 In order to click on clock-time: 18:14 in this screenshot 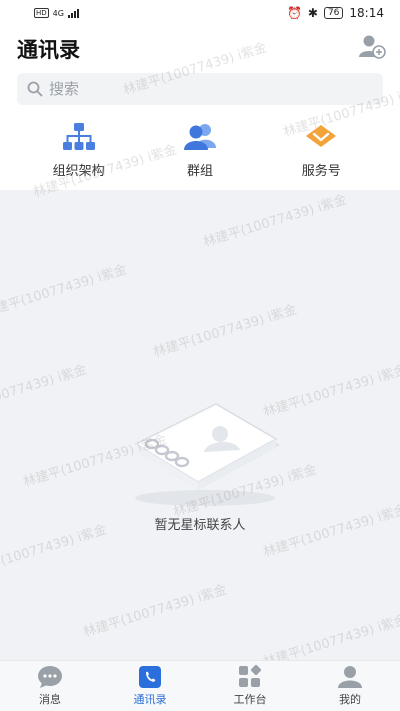, I will do `click(366, 13)`.